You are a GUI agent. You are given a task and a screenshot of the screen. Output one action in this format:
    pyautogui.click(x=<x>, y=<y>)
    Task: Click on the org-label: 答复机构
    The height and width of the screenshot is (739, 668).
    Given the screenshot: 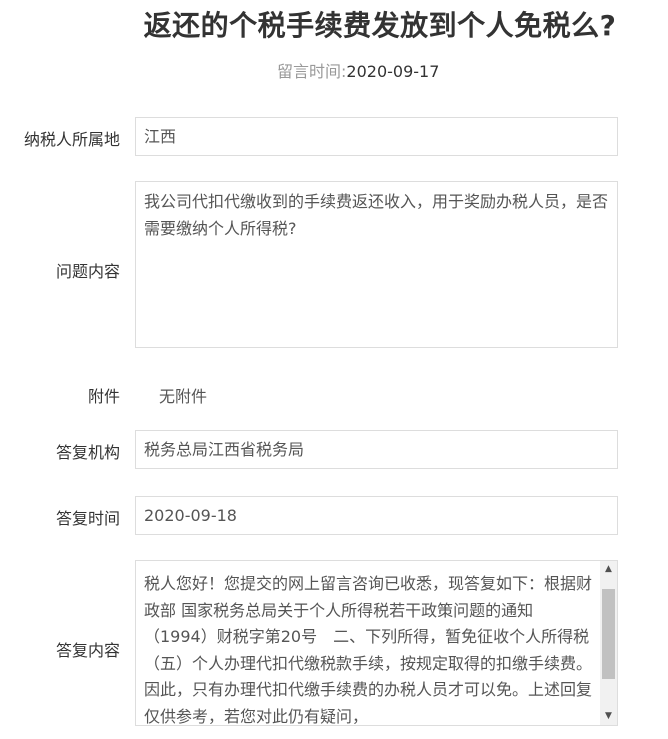 What is the action you would take?
    pyautogui.click(x=87, y=452)
    